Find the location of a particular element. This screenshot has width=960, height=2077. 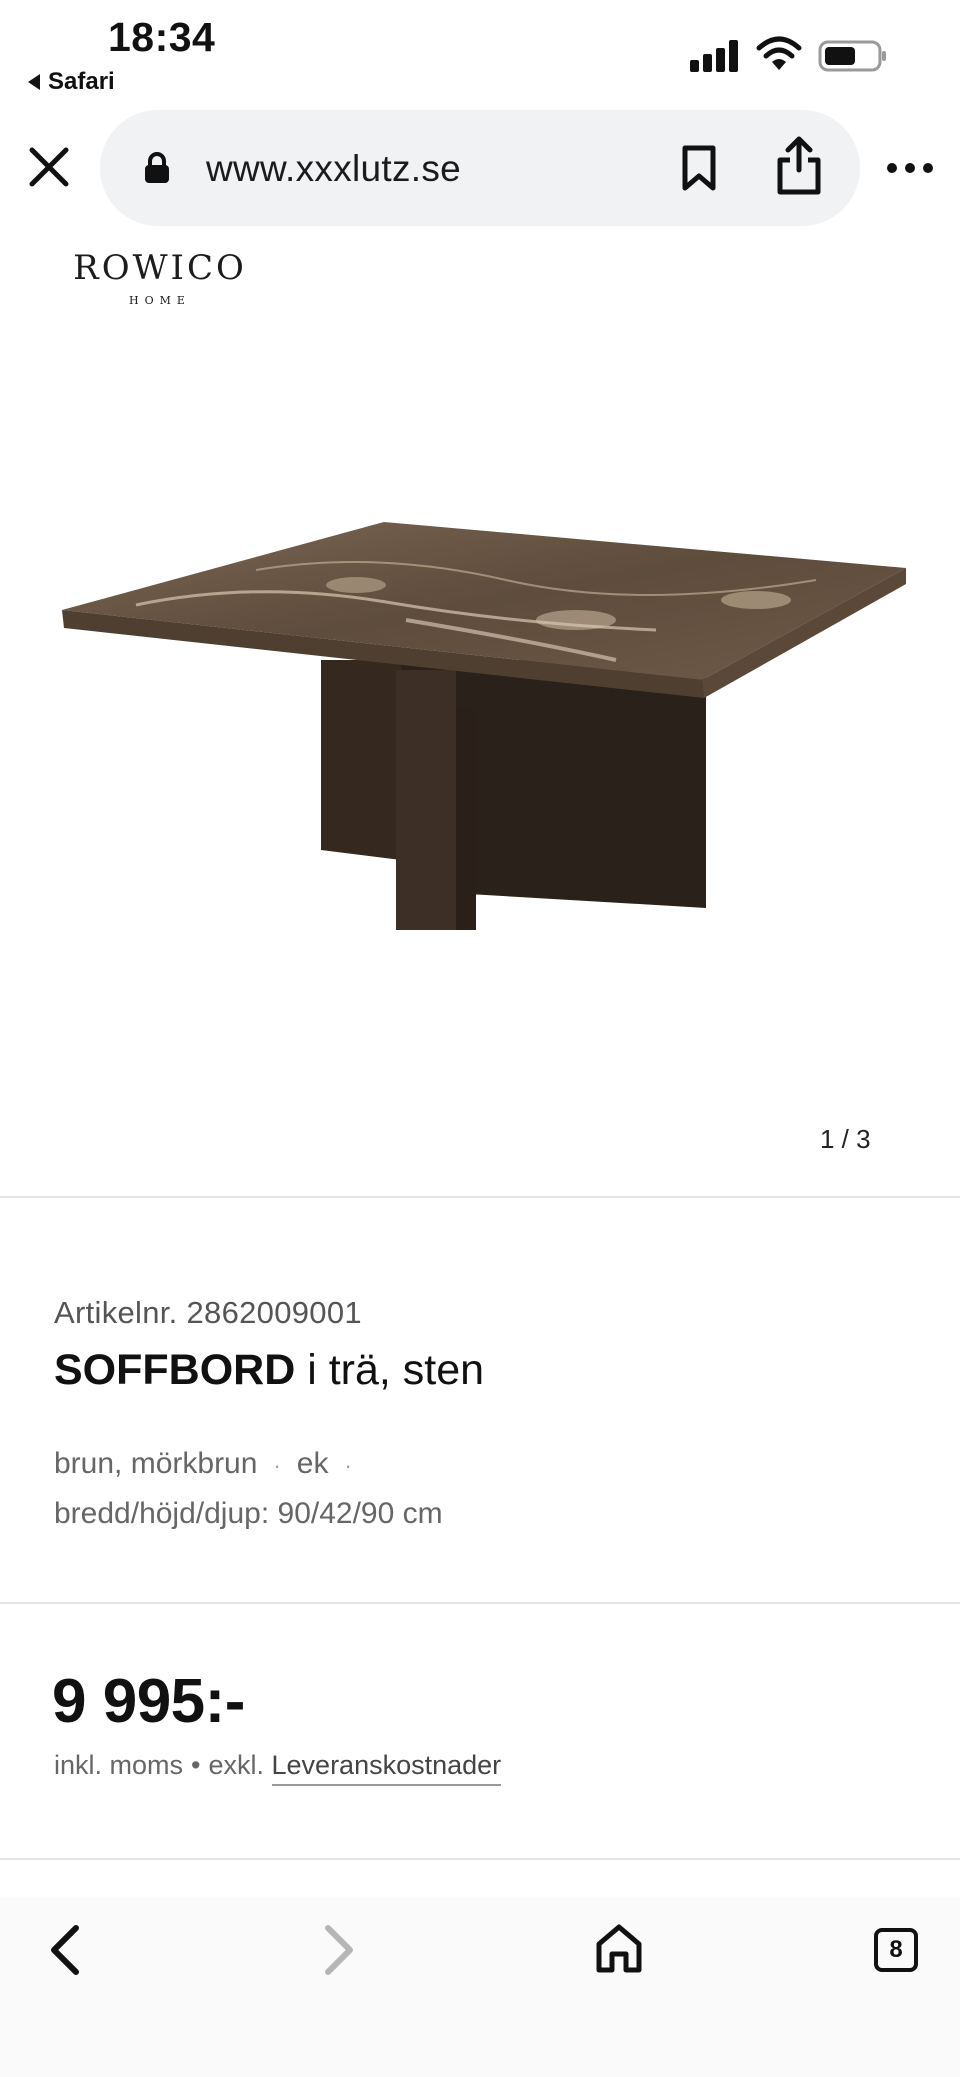

tabs-button: 8 is located at coordinates (896, 1950).